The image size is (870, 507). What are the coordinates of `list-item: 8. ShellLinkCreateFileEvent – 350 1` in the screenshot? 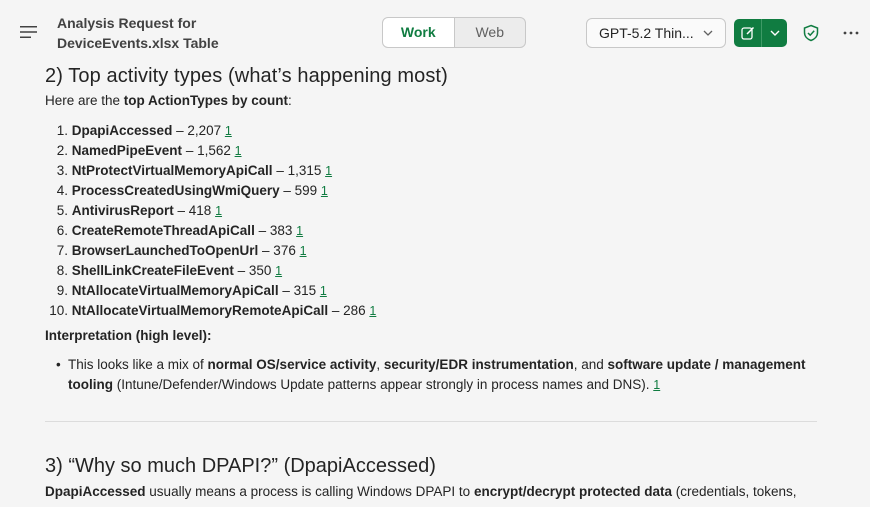 It's located at (210, 271).